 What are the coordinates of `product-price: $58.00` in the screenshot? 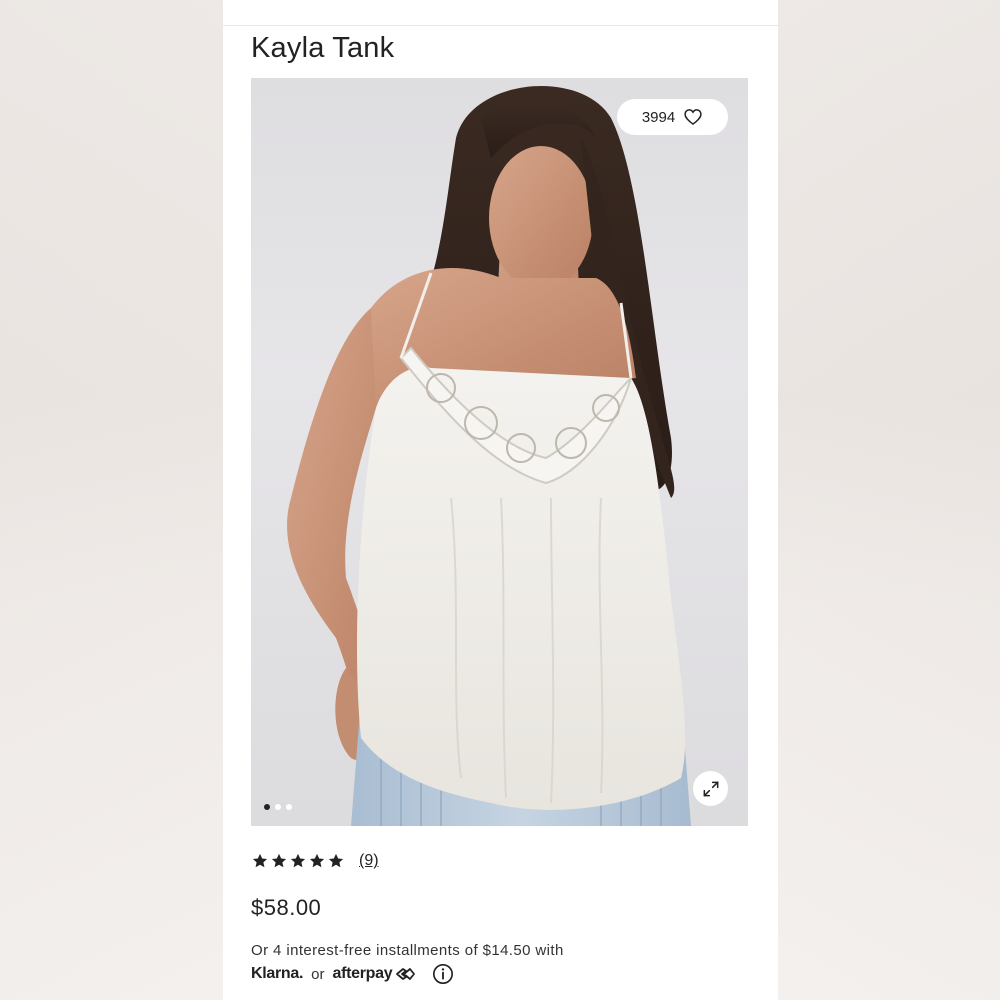 It's located at (286, 907).